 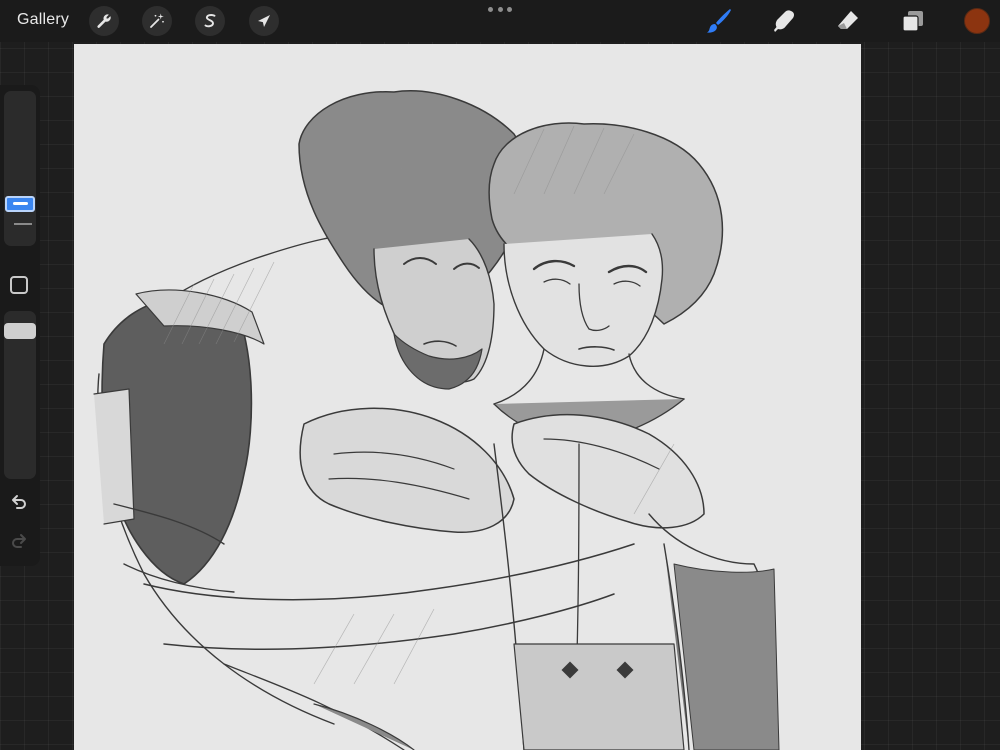 What do you see at coordinates (43, 20) in the screenshot?
I see `gallery-button: Gallery` at bounding box center [43, 20].